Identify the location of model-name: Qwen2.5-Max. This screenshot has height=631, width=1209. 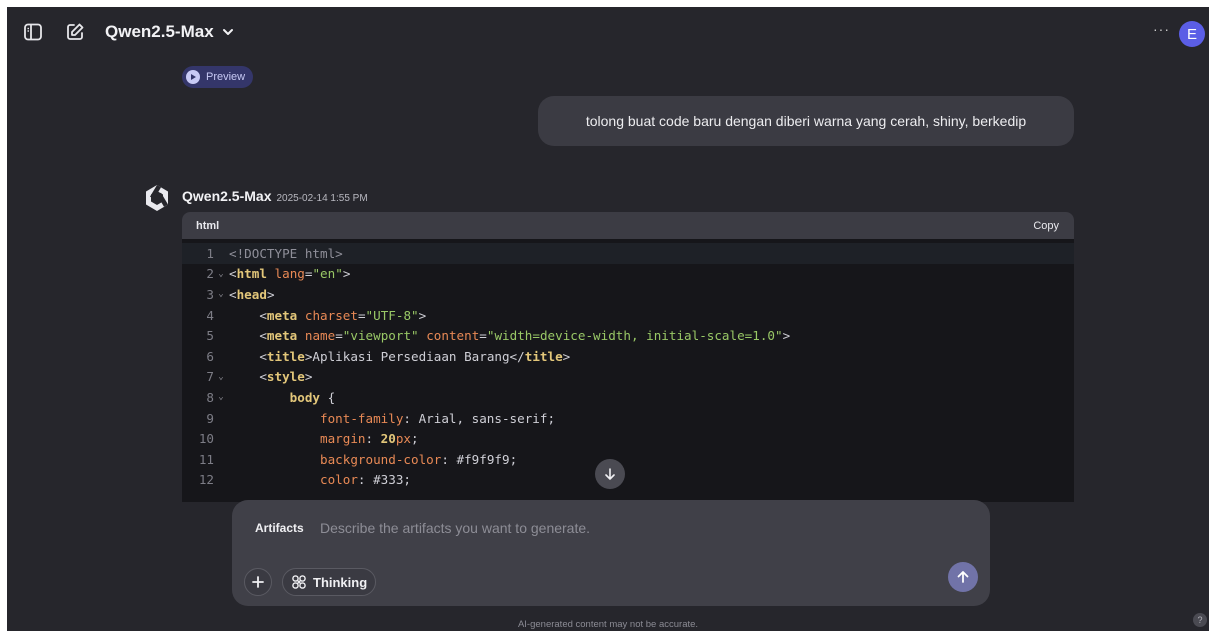
(159, 31).